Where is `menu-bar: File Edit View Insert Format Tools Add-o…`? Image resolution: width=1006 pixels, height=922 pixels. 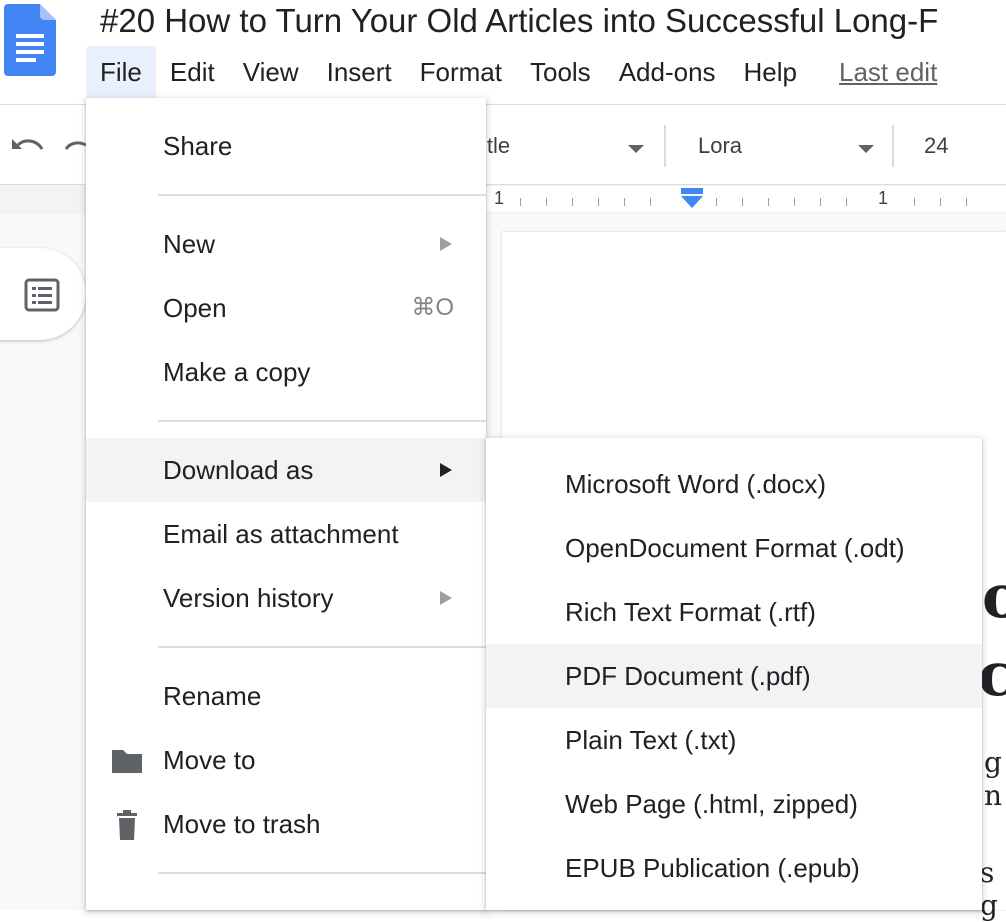 menu-bar: File Edit View Insert Format Tools Add-o… is located at coordinates (518, 72).